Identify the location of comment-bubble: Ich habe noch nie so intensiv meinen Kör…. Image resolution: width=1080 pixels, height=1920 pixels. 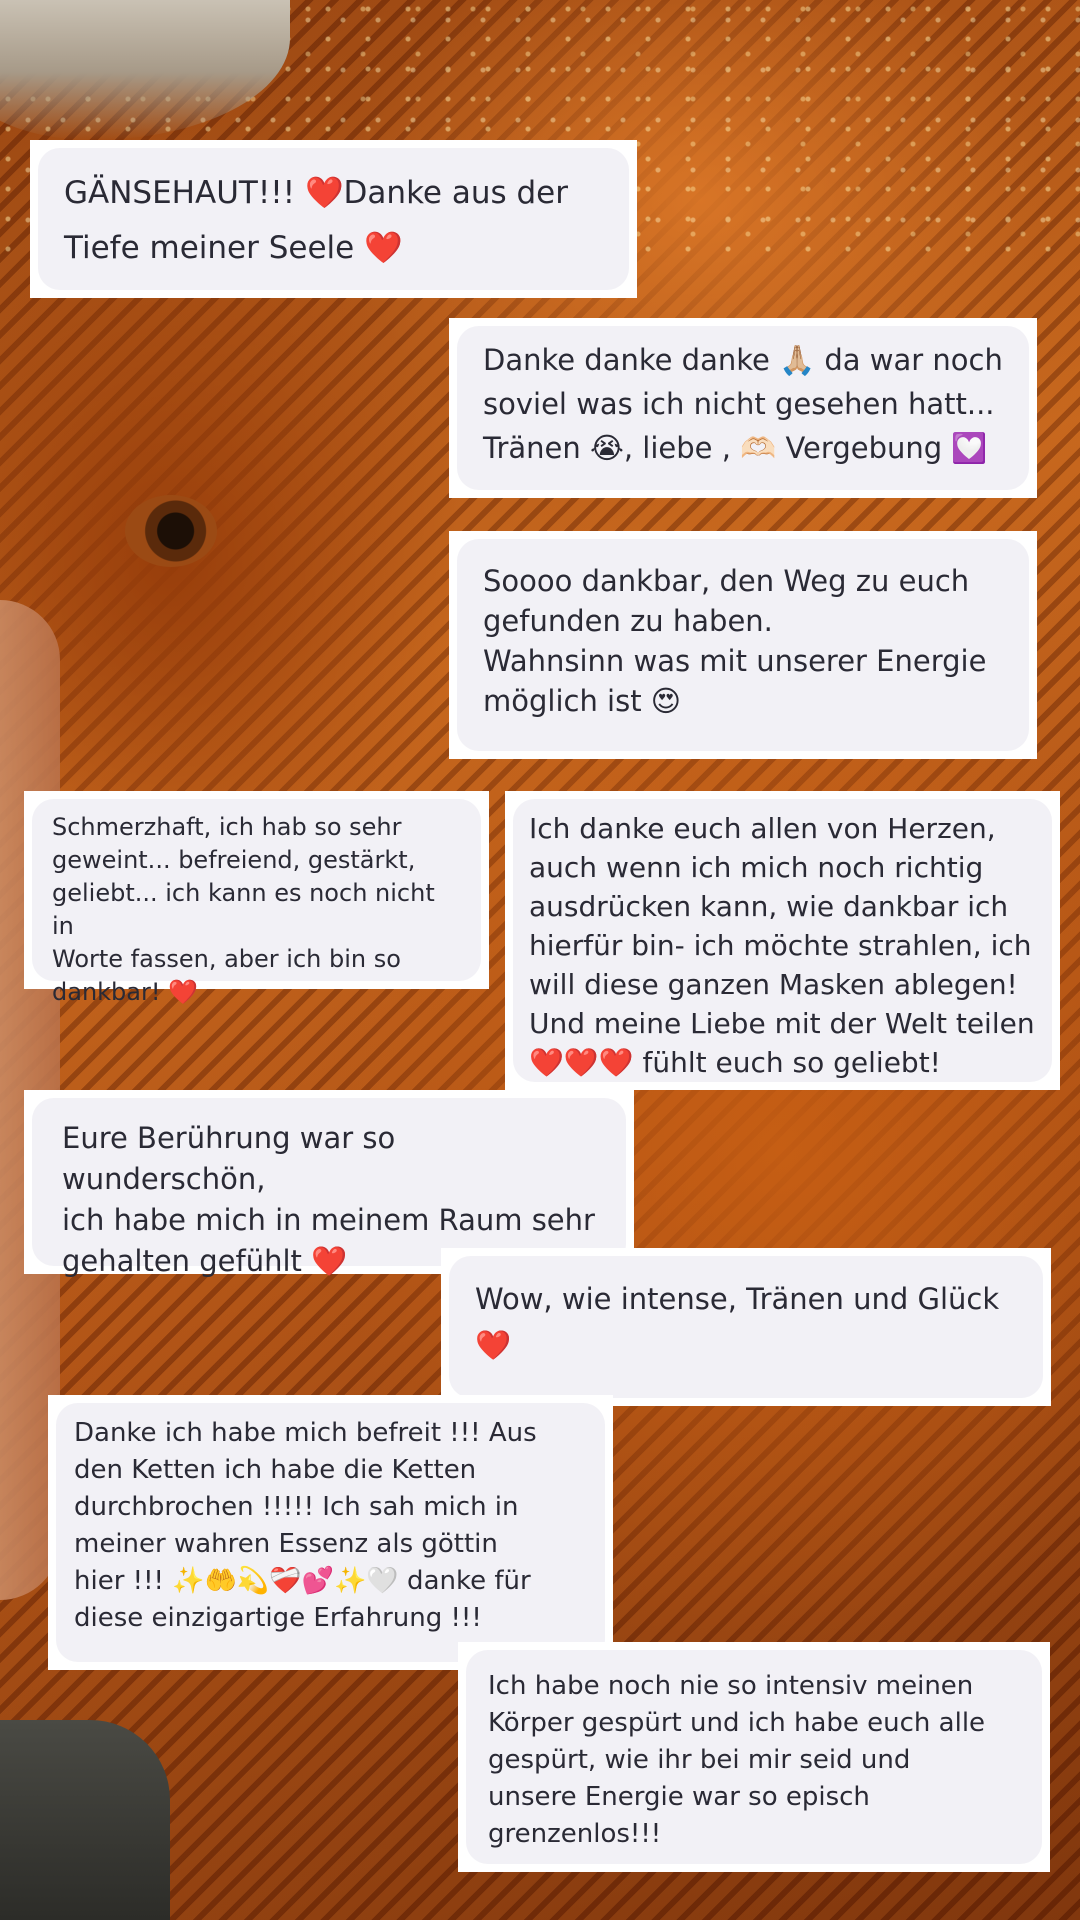
(754, 1757).